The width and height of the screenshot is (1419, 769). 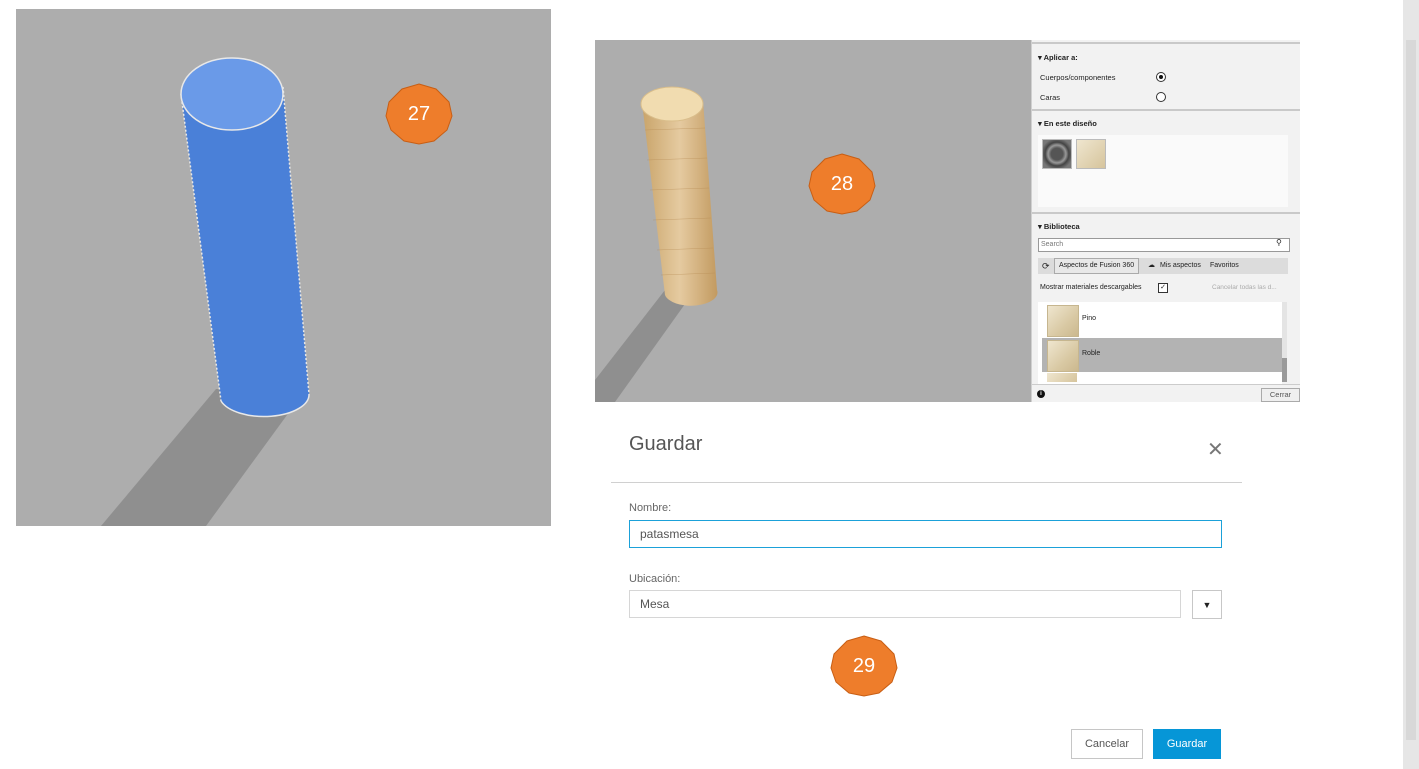 What do you see at coordinates (1107, 744) in the screenshot?
I see `cancel-button: Cancelar` at bounding box center [1107, 744].